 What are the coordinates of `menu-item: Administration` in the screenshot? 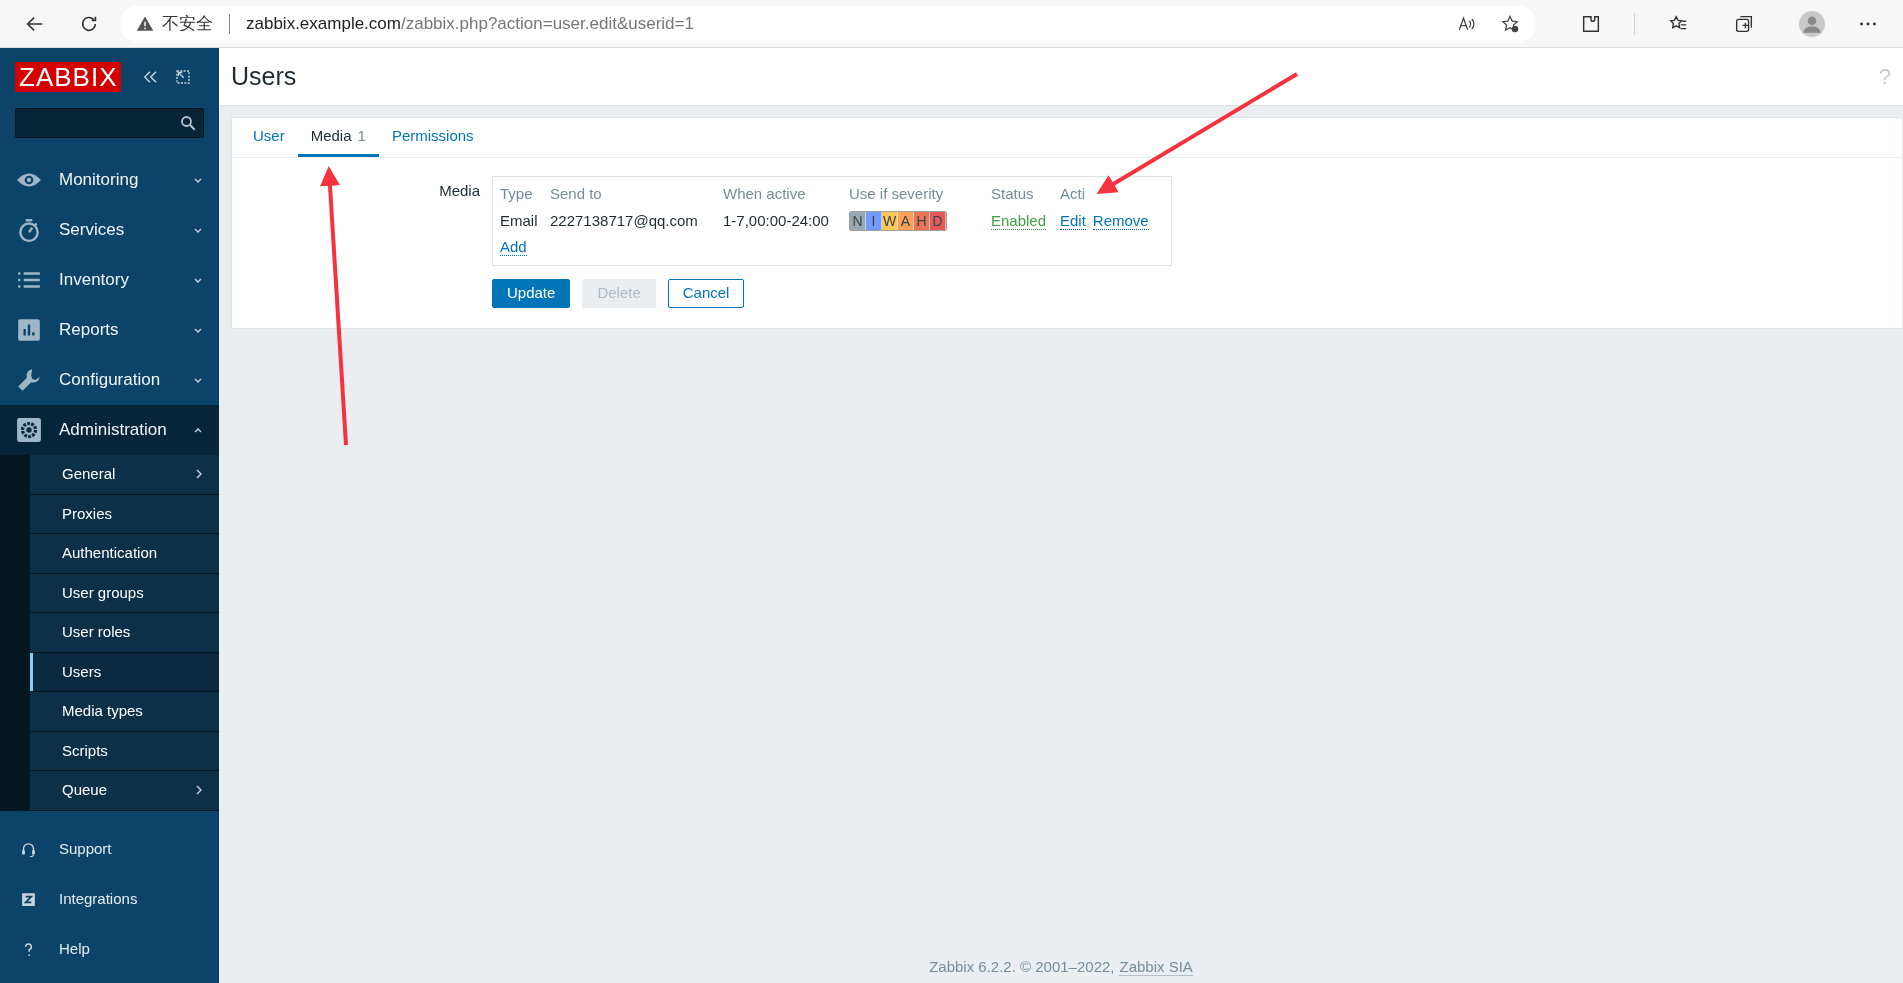 It's located at (109, 430).